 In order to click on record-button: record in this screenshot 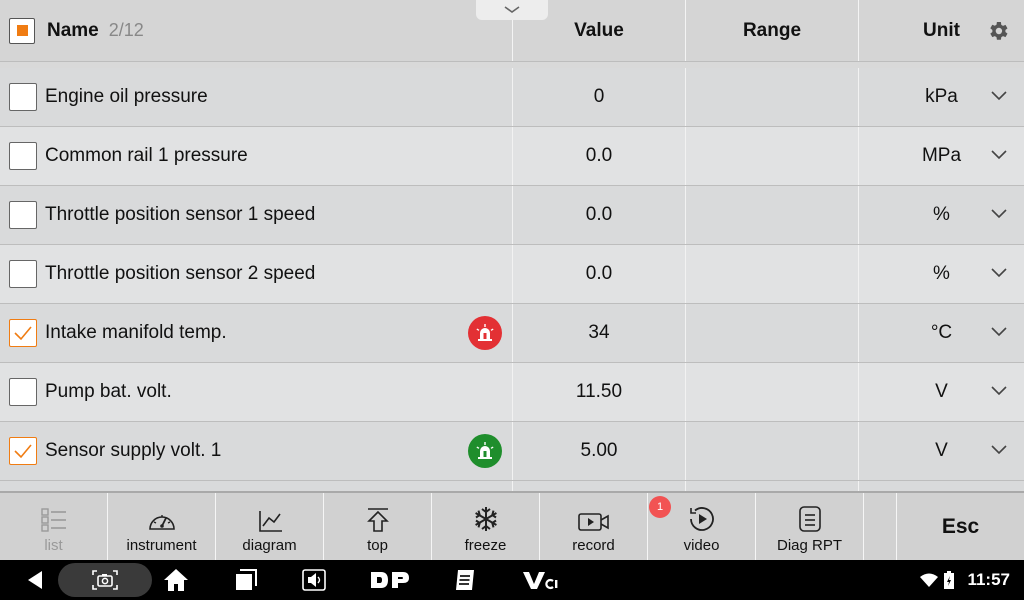, I will do `click(594, 526)`.